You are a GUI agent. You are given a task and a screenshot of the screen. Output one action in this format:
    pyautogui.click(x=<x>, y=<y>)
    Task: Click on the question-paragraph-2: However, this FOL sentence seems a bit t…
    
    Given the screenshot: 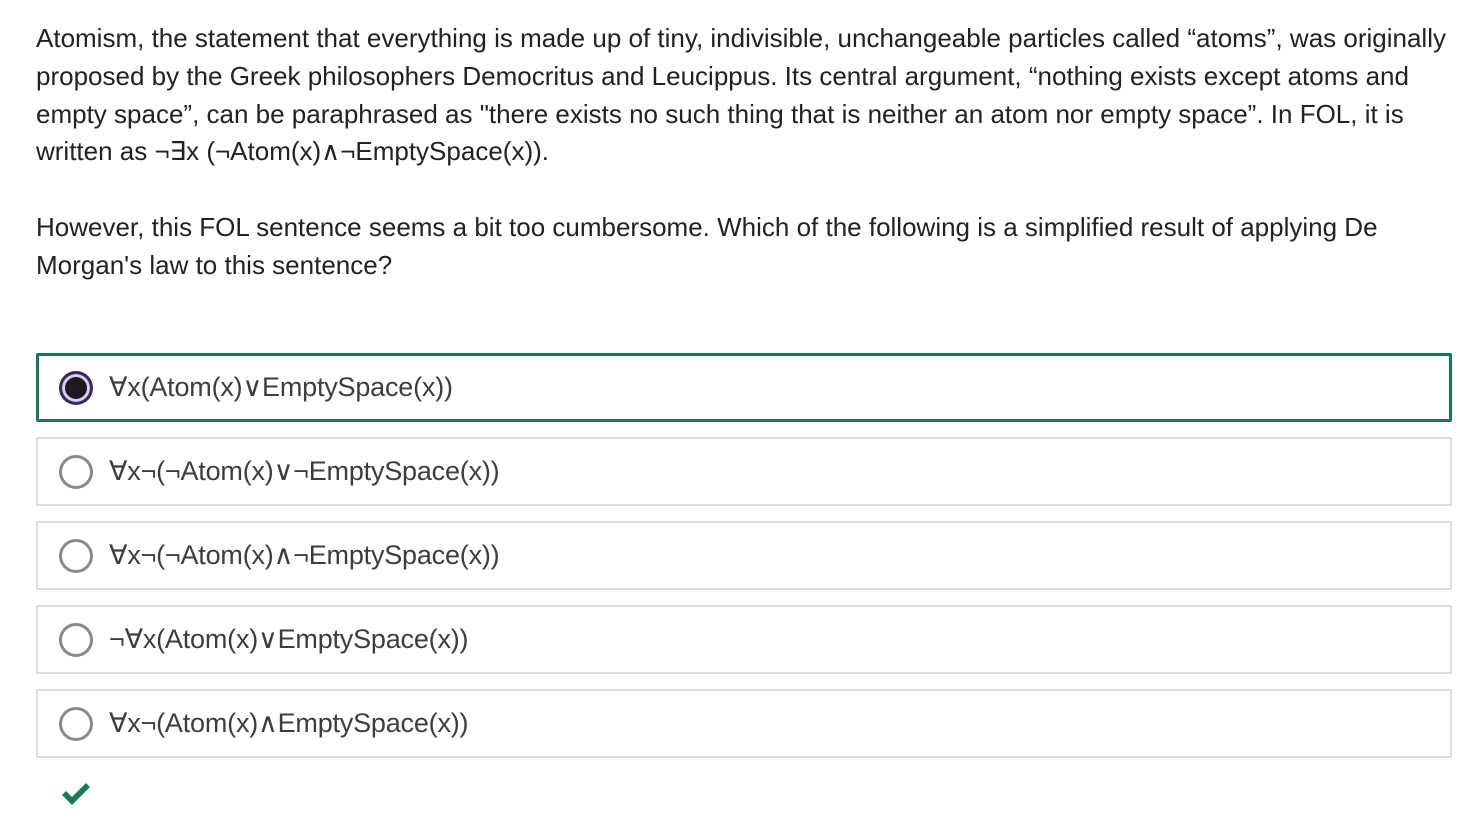 What is the action you would take?
    pyautogui.click(x=707, y=245)
    